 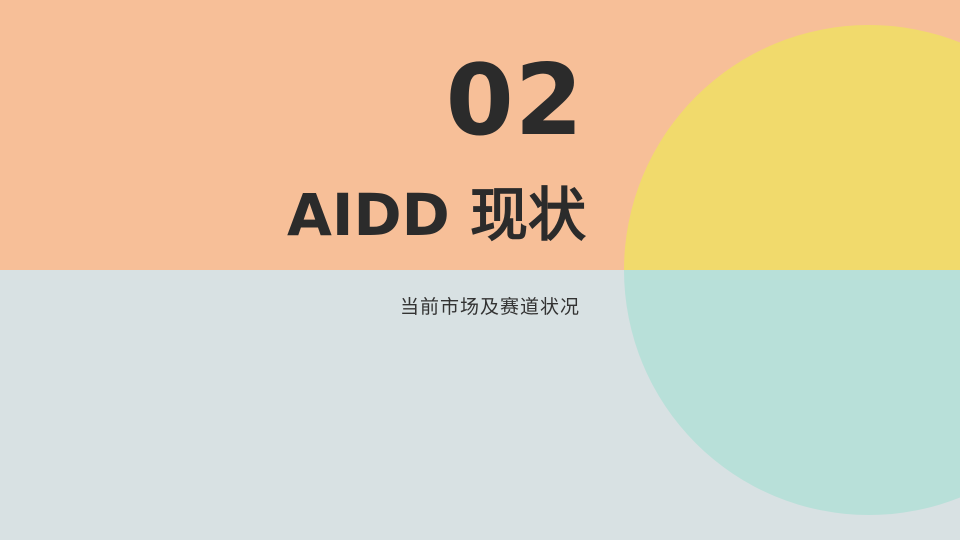 What do you see at coordinates (489, 307) in the screenshot?
I see `section-subtitle: 当前市场及赛道状况` at bounding box center [489, 307].